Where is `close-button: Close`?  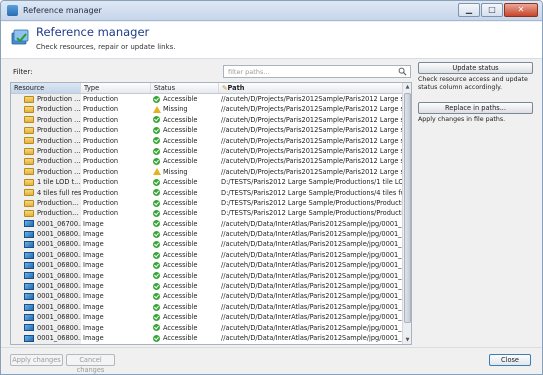
close-button: Close is located at coordinates (510, 360).